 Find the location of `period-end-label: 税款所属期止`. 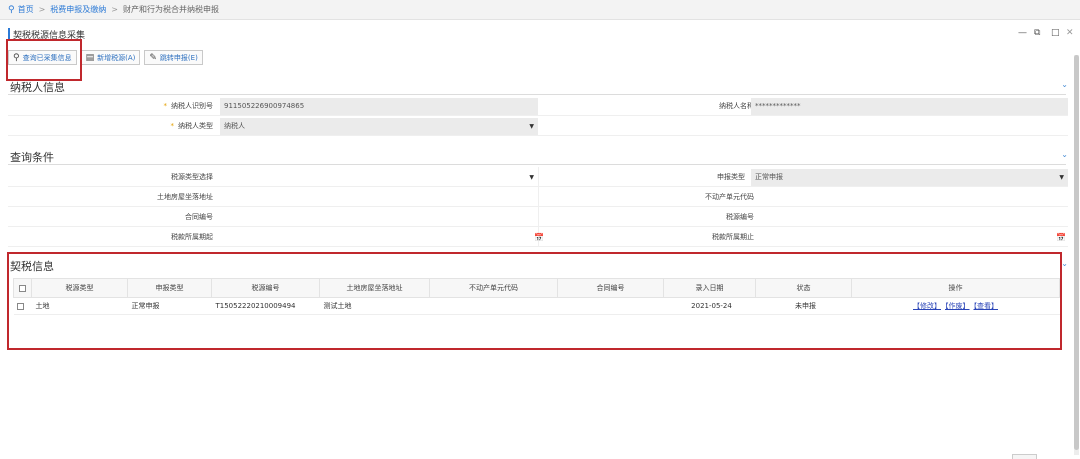

period-end-label: 税款所属期止 is located at coordinates (733, 237).